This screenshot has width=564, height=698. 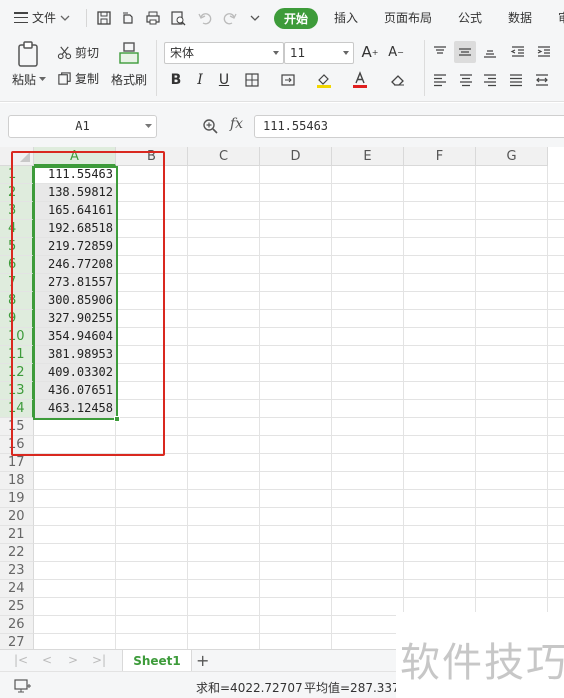 What do you see at coordinates (224, 80) in the screenshot?
I see `underline-icon: U` at bounding box center [224, 80].